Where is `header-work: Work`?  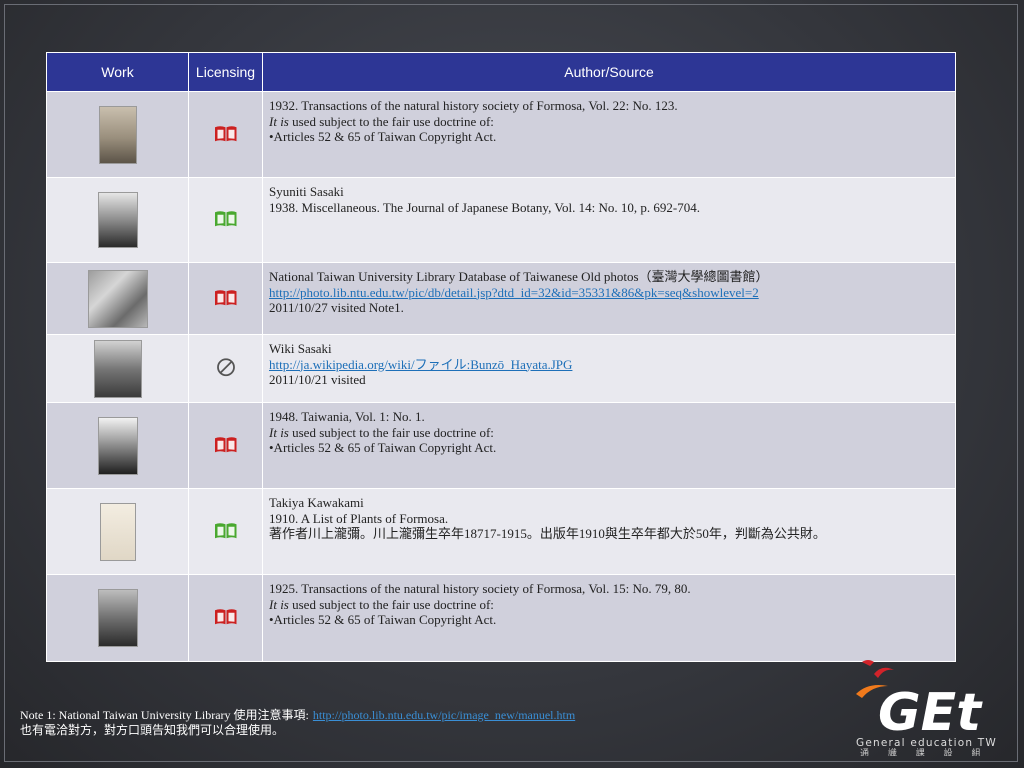 header-work: Work is located at coordinates (117, 72).